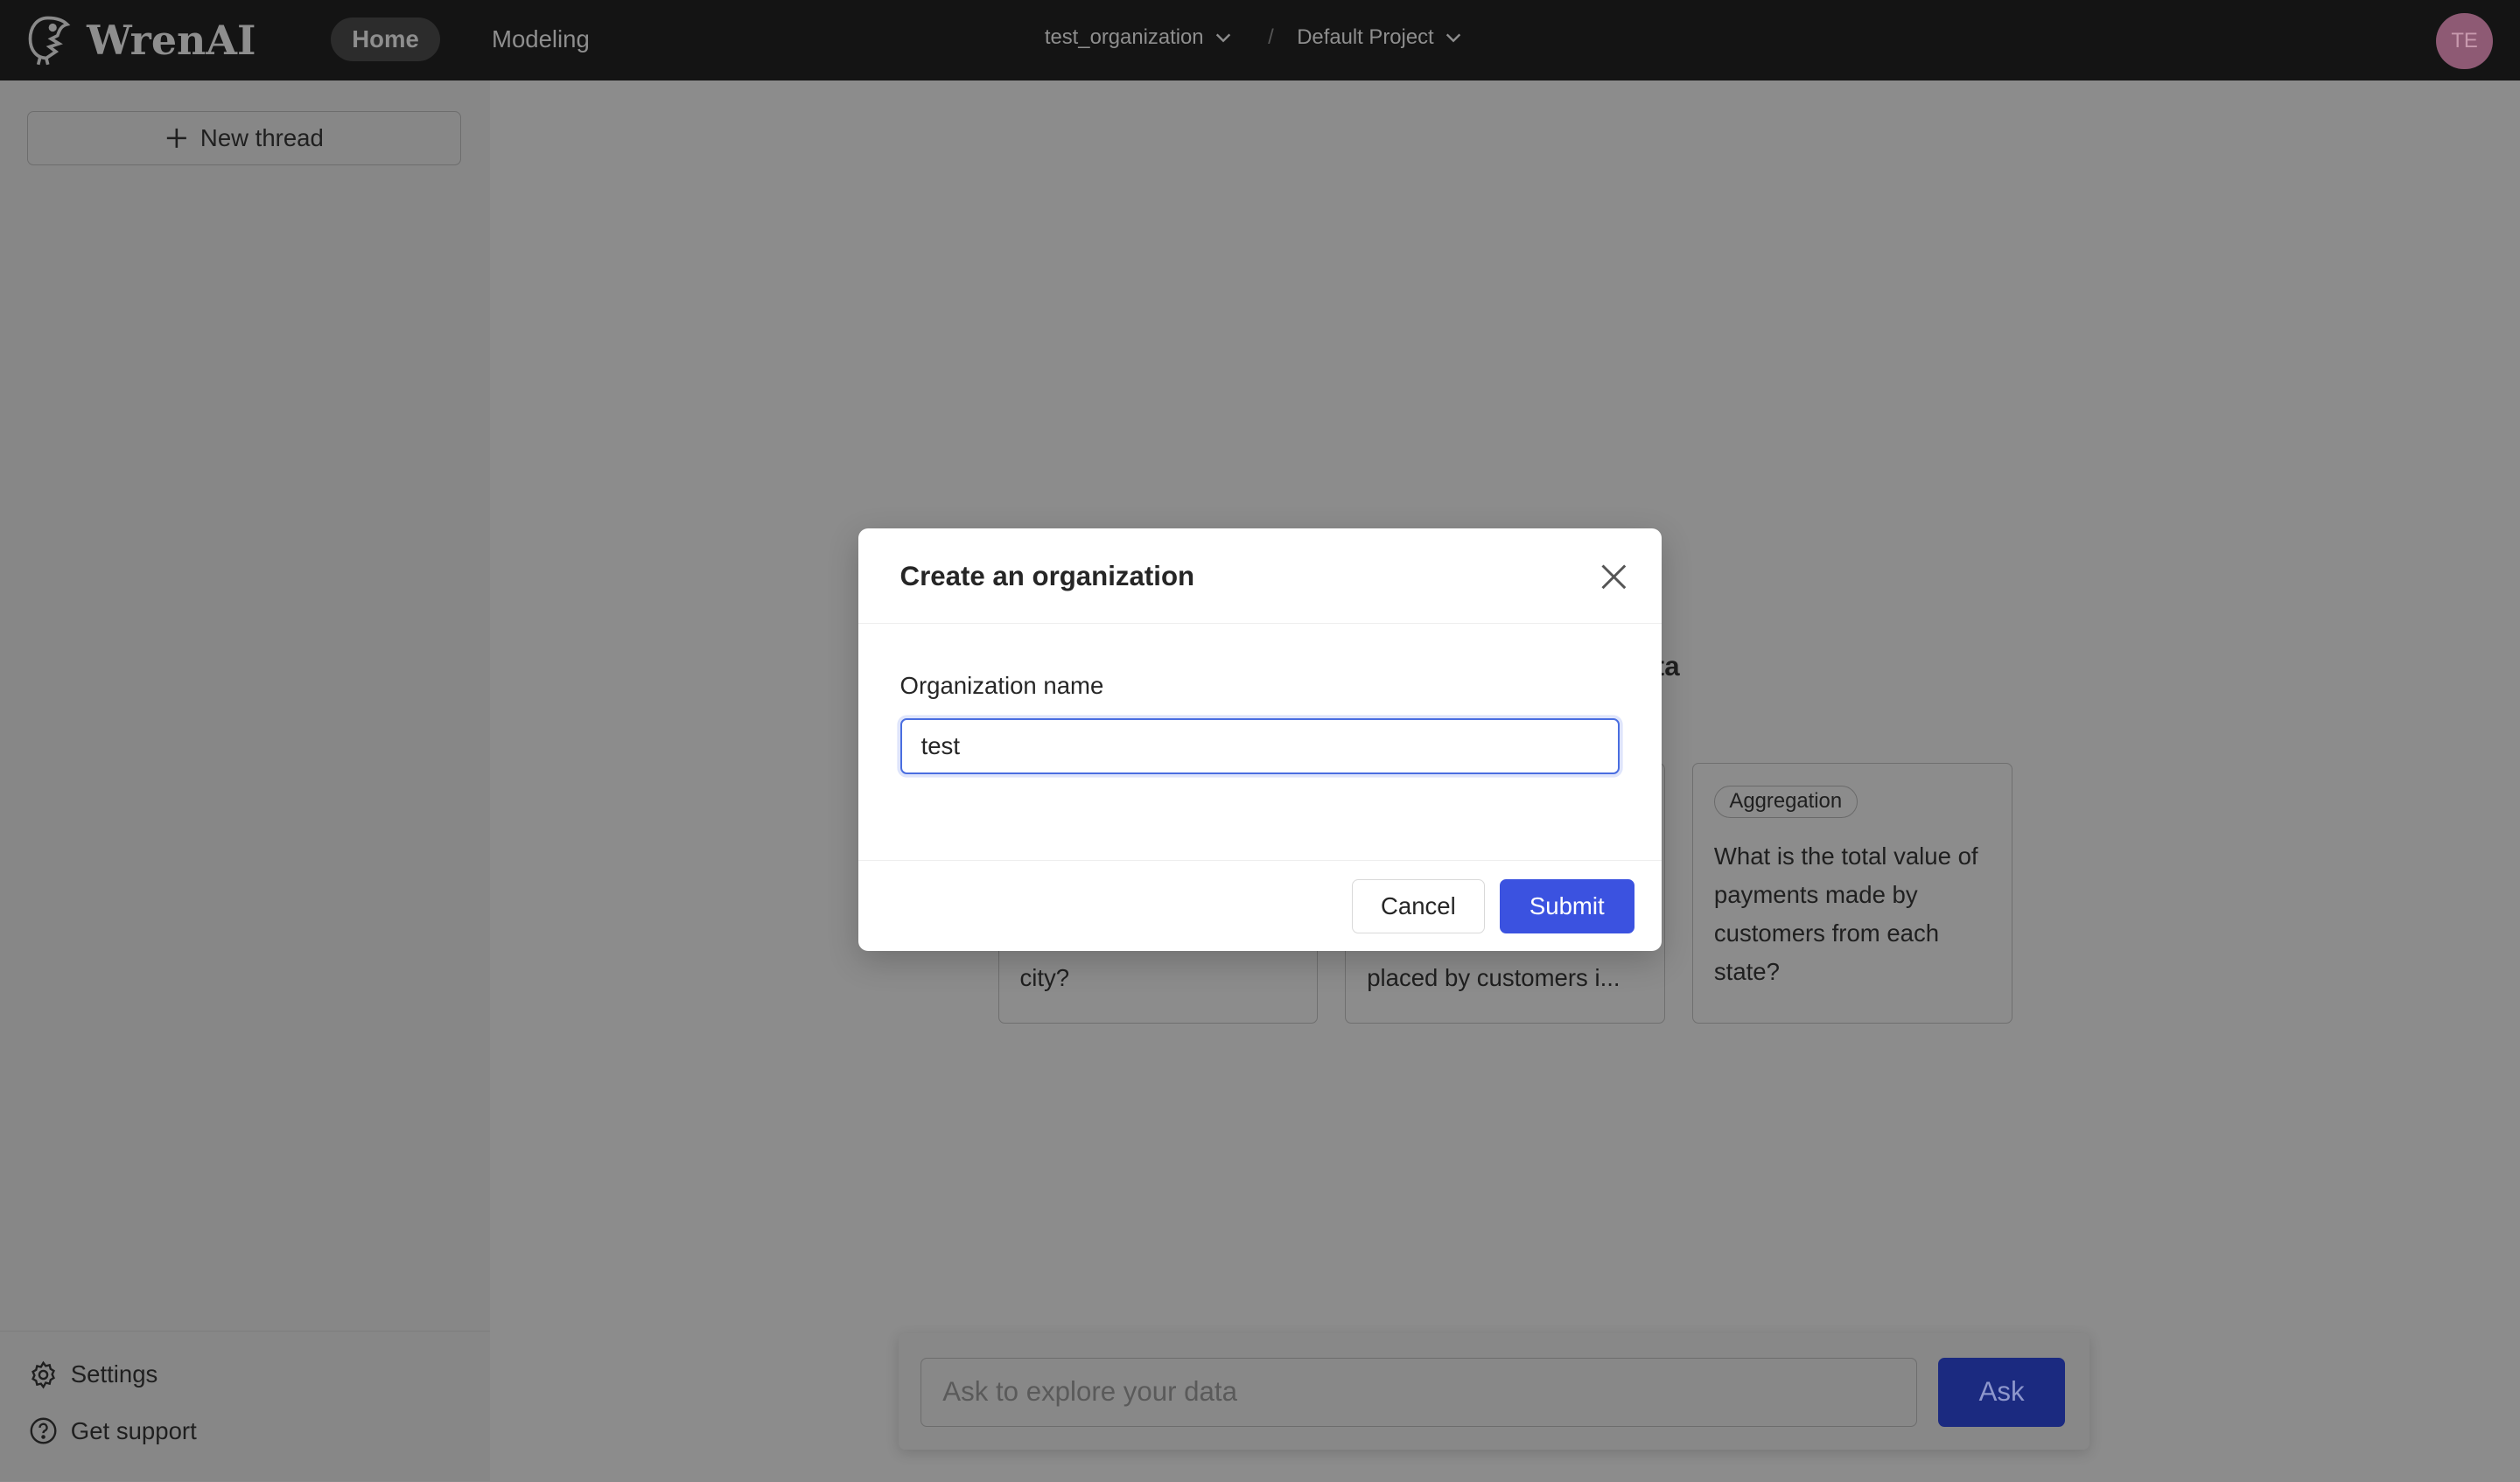 The image size is (2520, 1482). Describe the element at coordinates (44, 1374) in the screenshot. I see `gear-icon` at that location.